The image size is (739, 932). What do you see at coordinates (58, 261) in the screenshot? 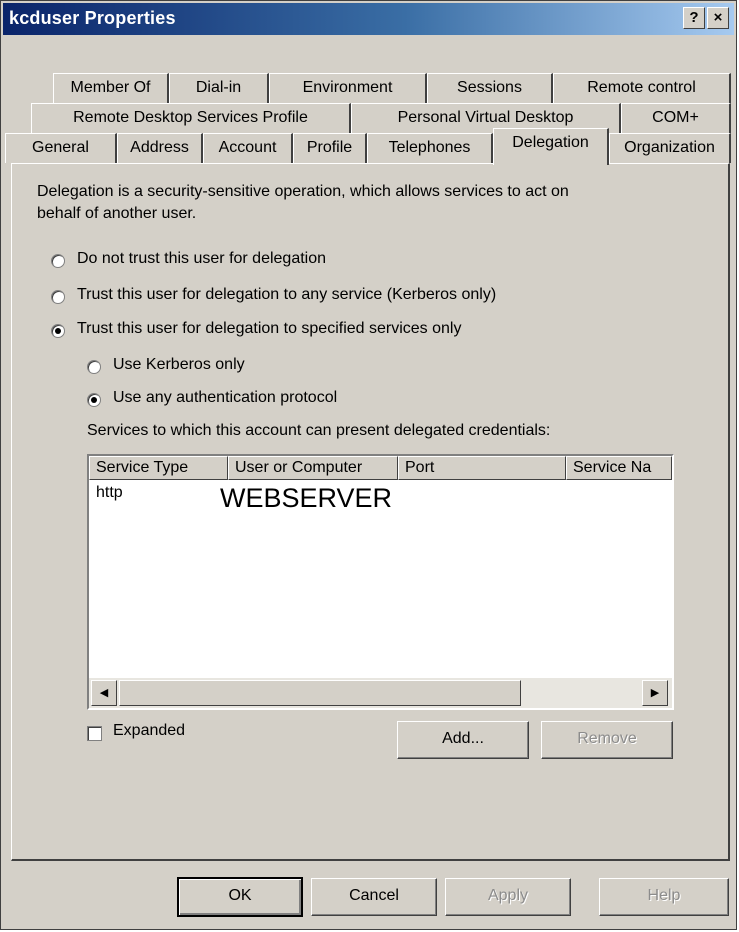
I see `radio-do-not-trust` at bounding box center [58, 261].